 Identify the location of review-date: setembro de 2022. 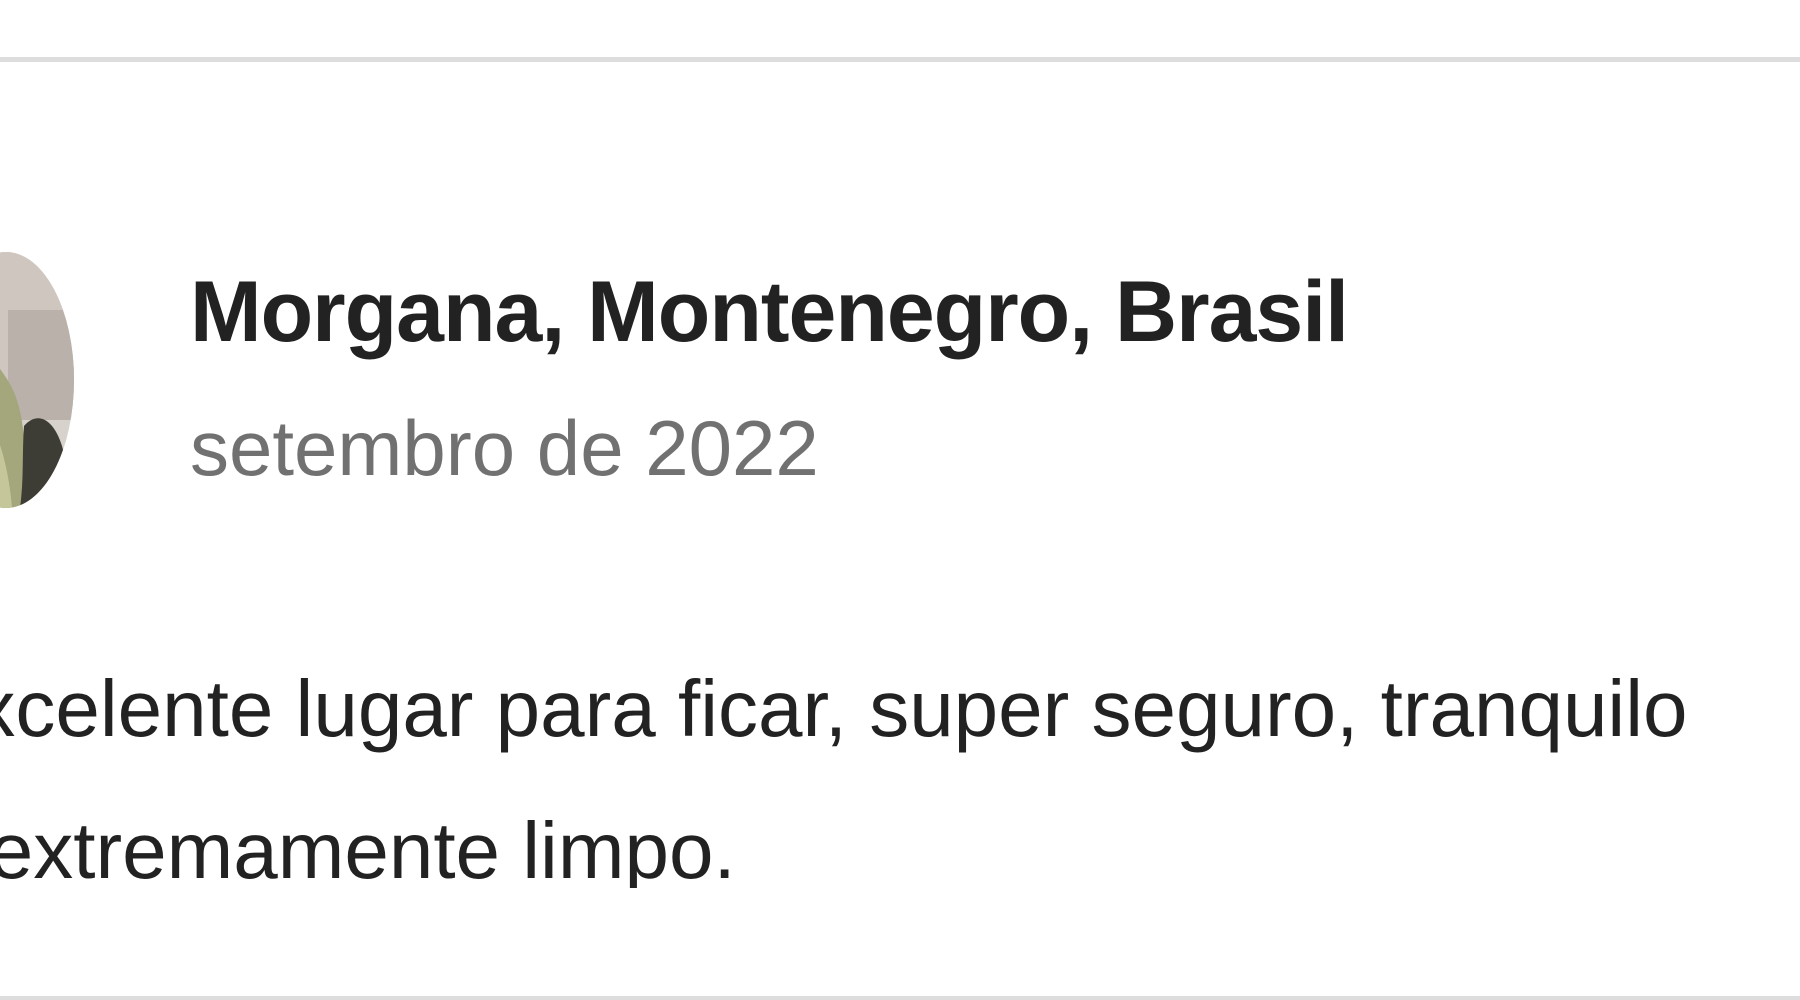
(504, 448).